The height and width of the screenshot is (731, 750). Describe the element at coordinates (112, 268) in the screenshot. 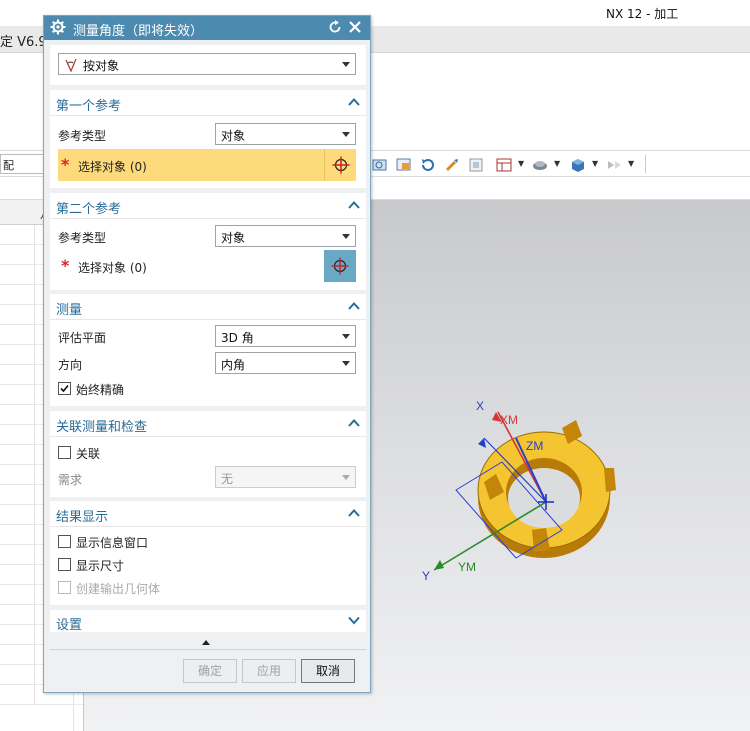

I see `second-select-object-label: 选择对象 (0)` at that location.